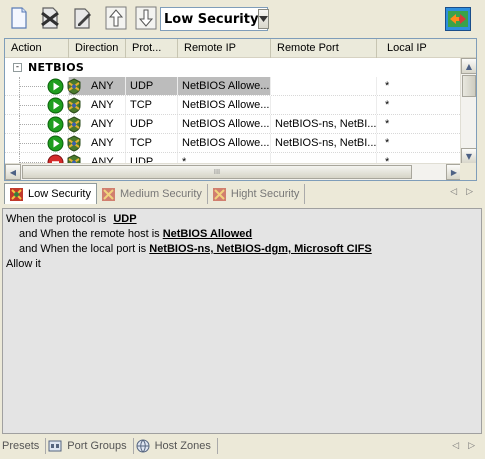  Describe the element at coordinates (55, 446) in the screenshot. I see `port-groups-icon` at that location.